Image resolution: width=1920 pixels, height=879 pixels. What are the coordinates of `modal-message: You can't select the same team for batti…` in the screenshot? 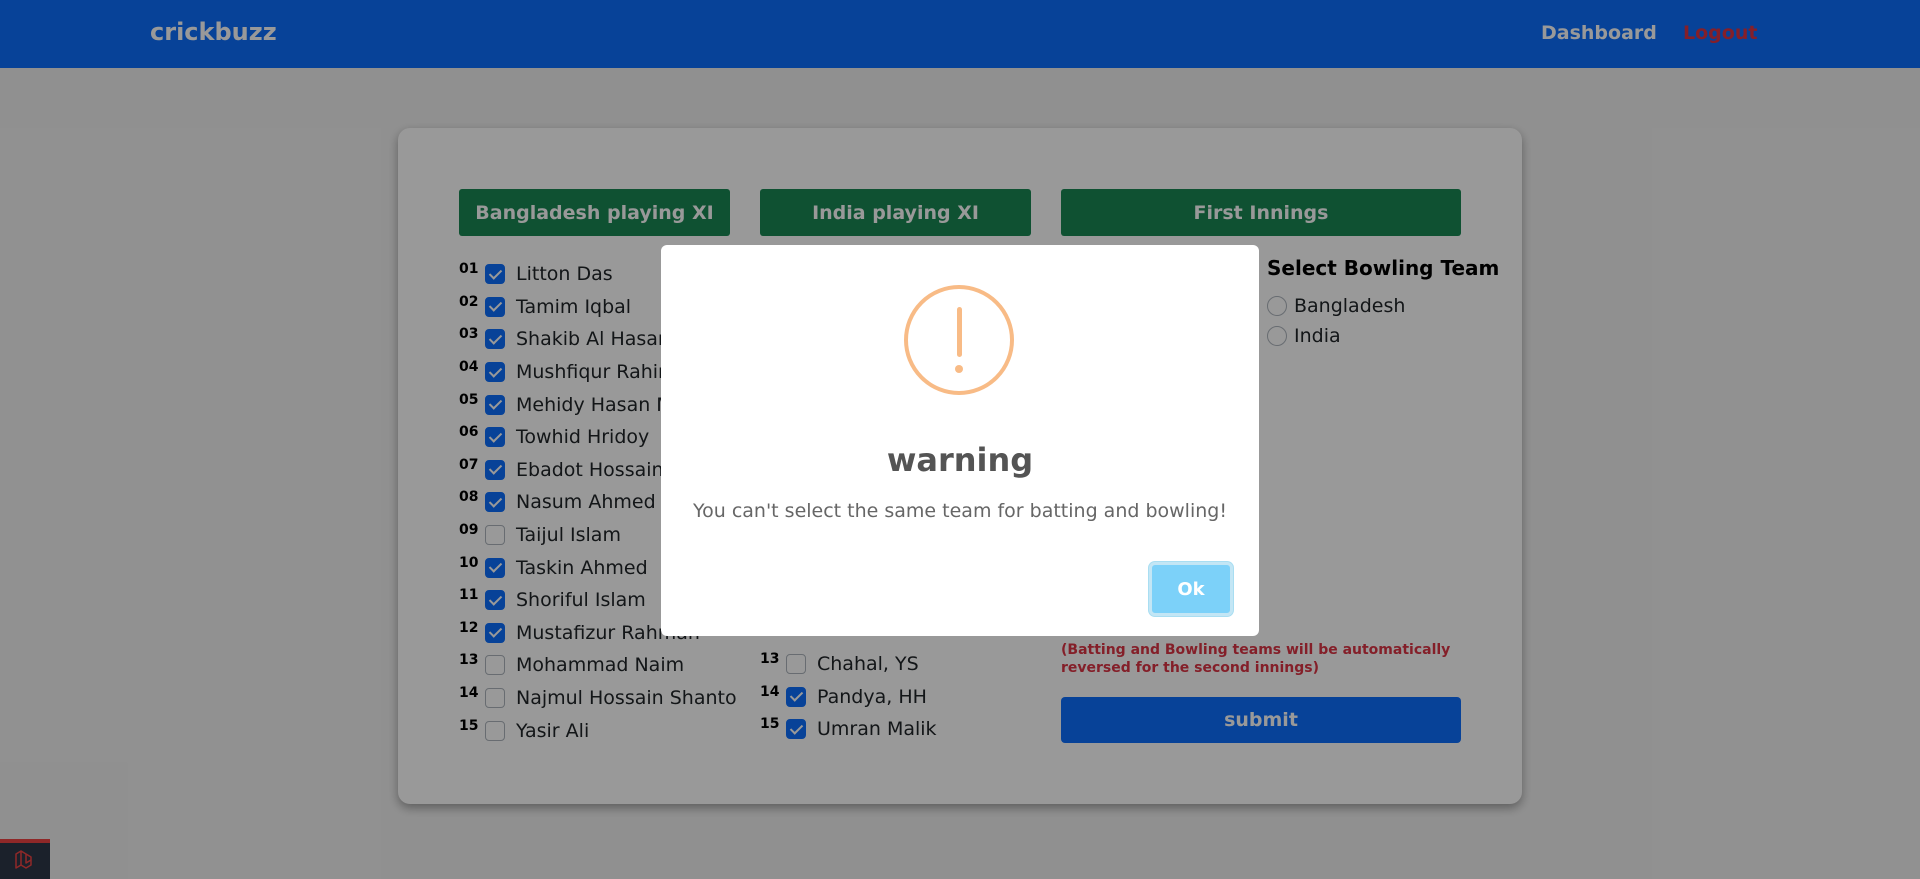 It's located at (960, 511).